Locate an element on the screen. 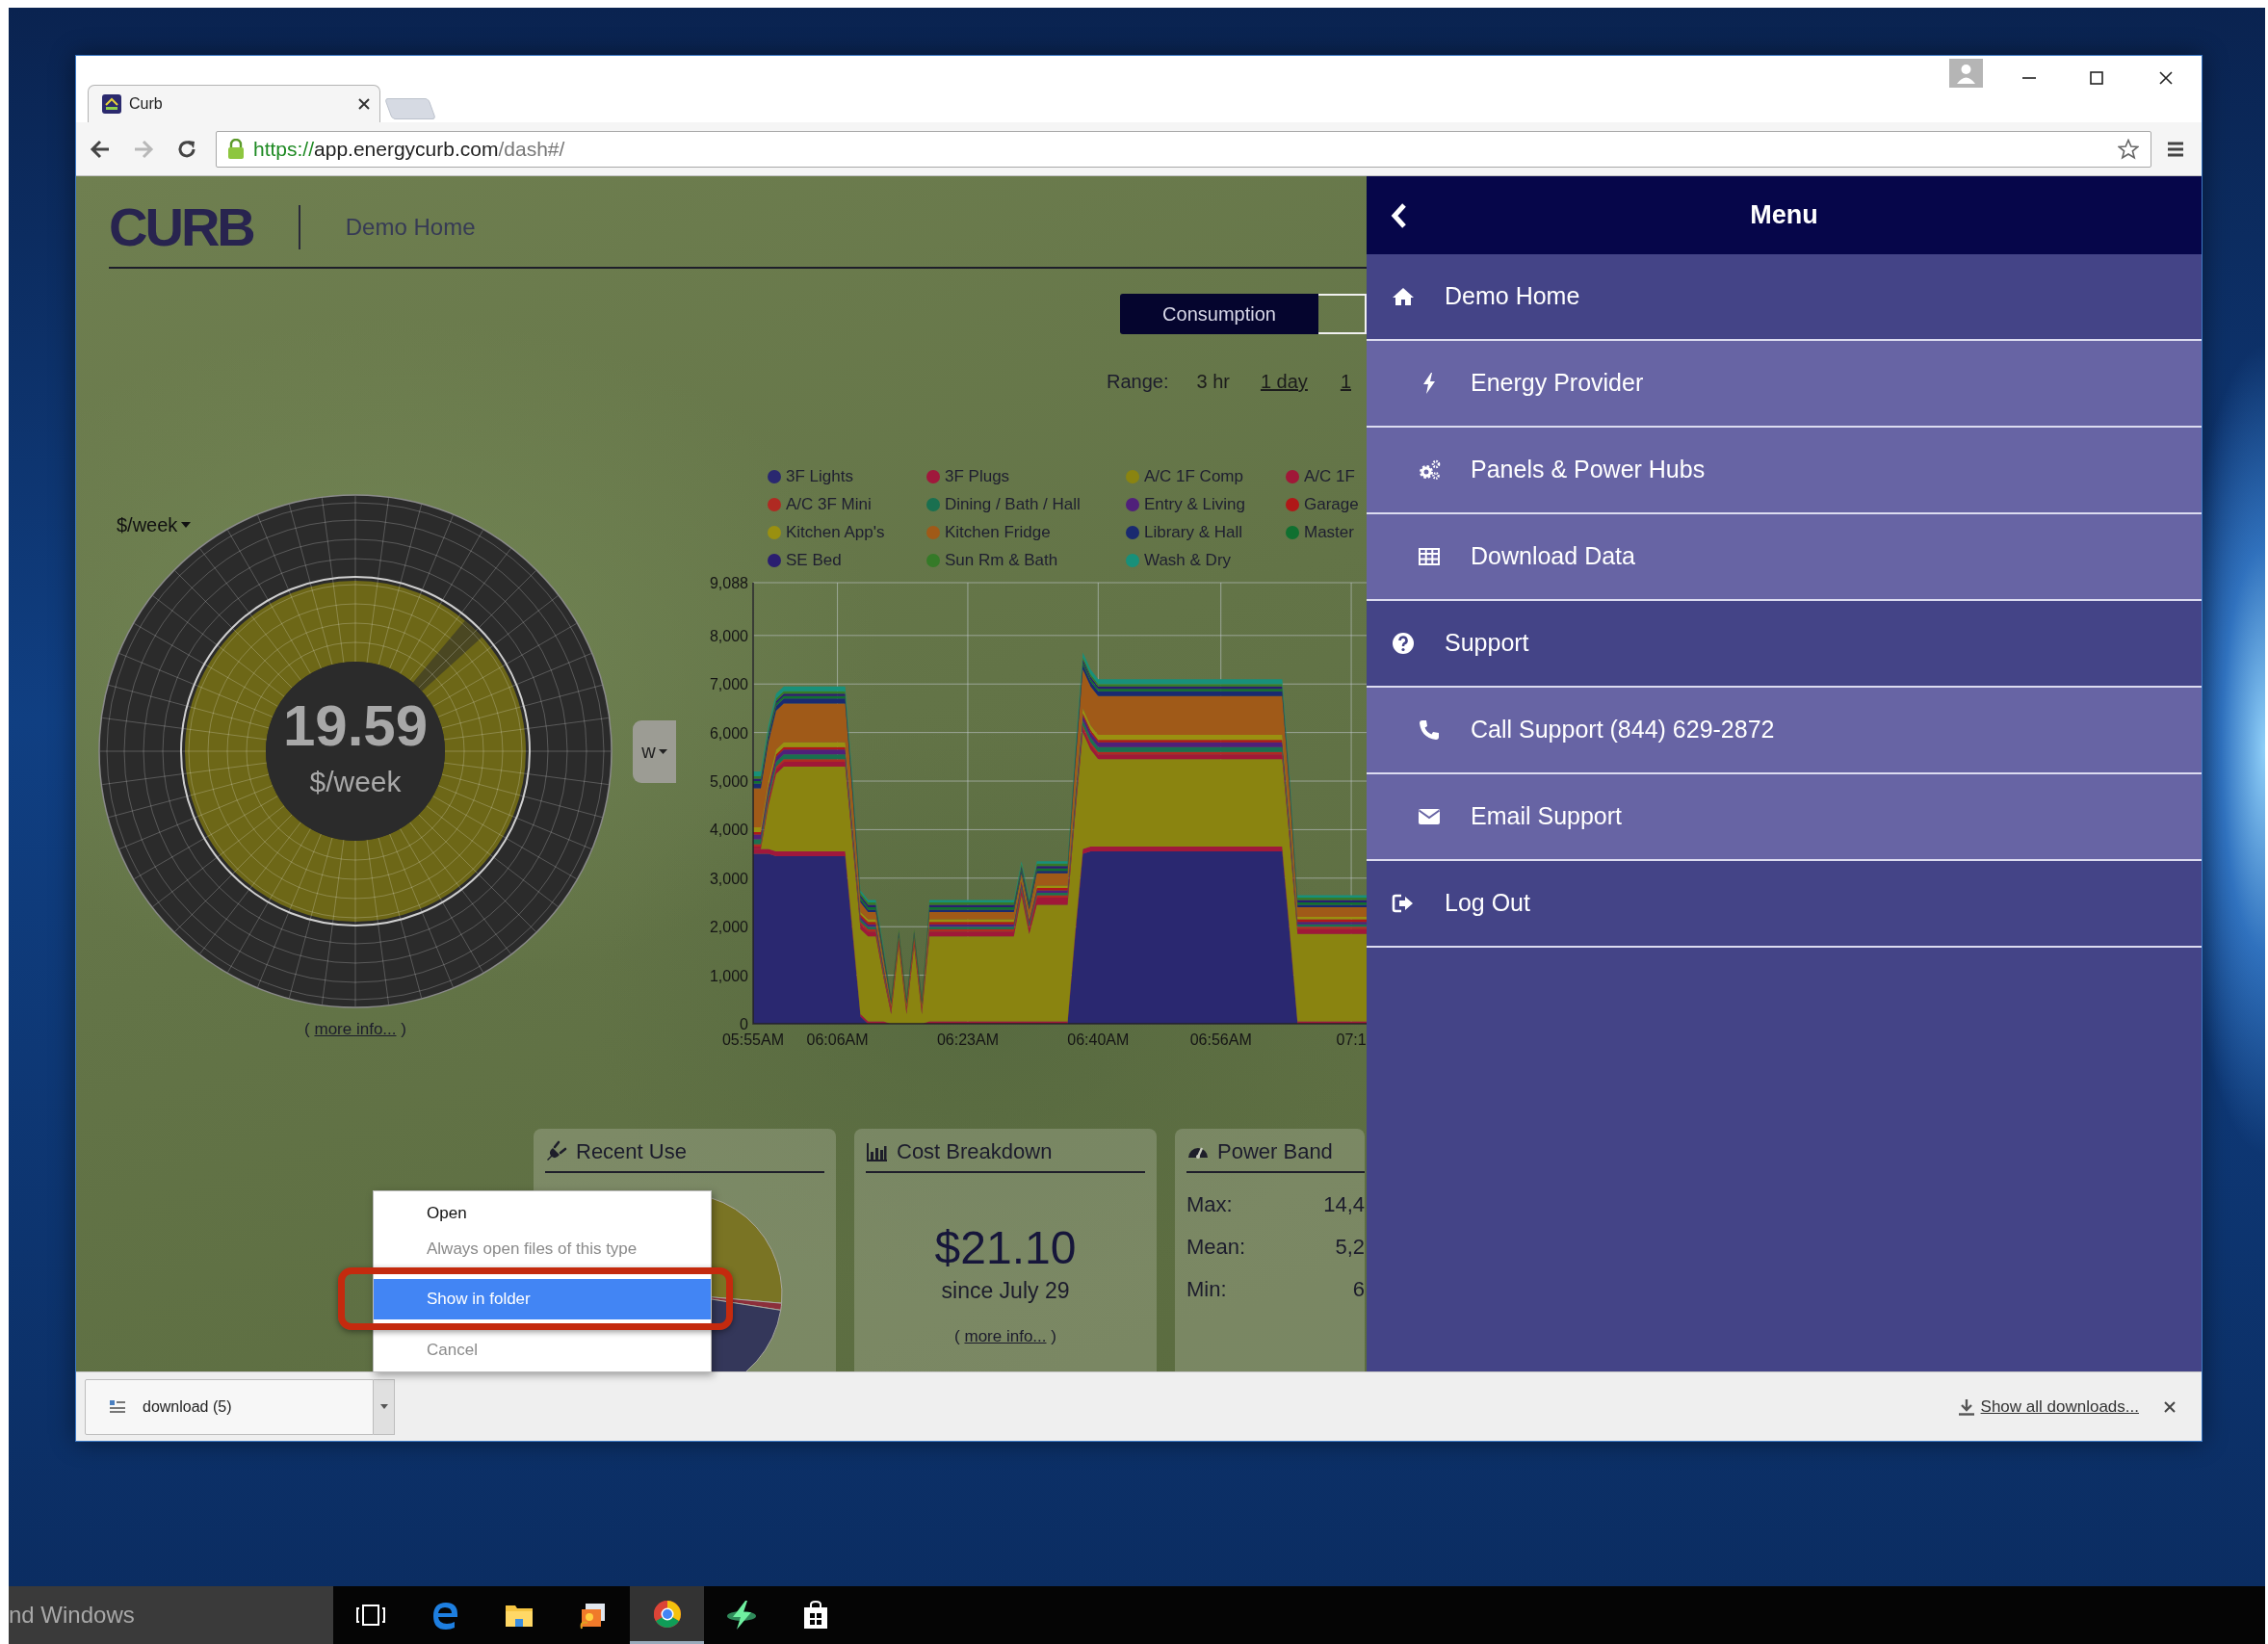 This screenshot has height=1644, width=2268. legend-label: Entry & Living is located at coordinates (1194, 504).